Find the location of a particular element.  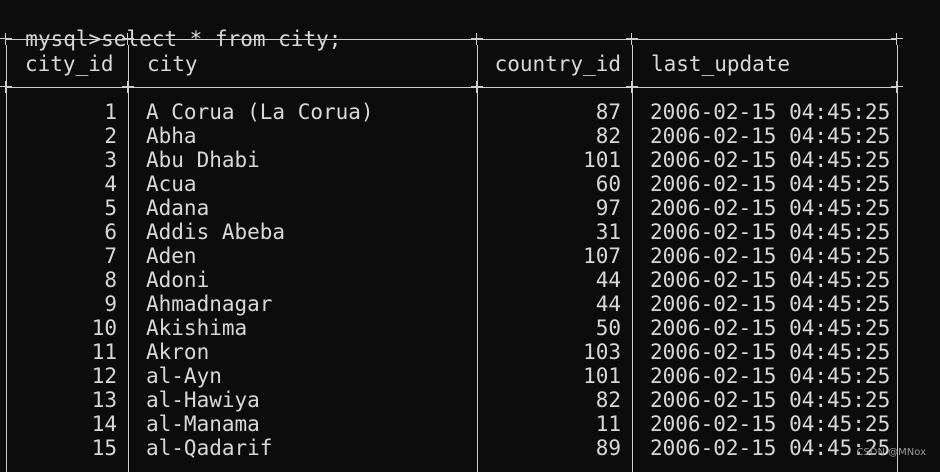

column-header-last-update: last_update is located at coordinates (720, 64).